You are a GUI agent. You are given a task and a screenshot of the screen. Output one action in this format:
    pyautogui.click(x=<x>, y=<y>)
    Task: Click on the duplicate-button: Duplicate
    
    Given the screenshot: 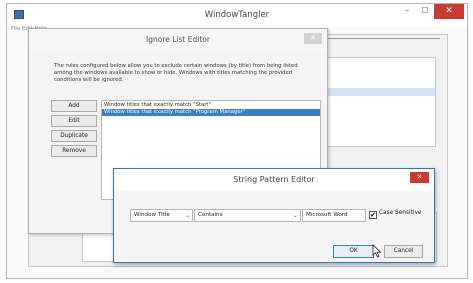 What is the action you would take?
    pyautogui.click(x=74, y=136)
    